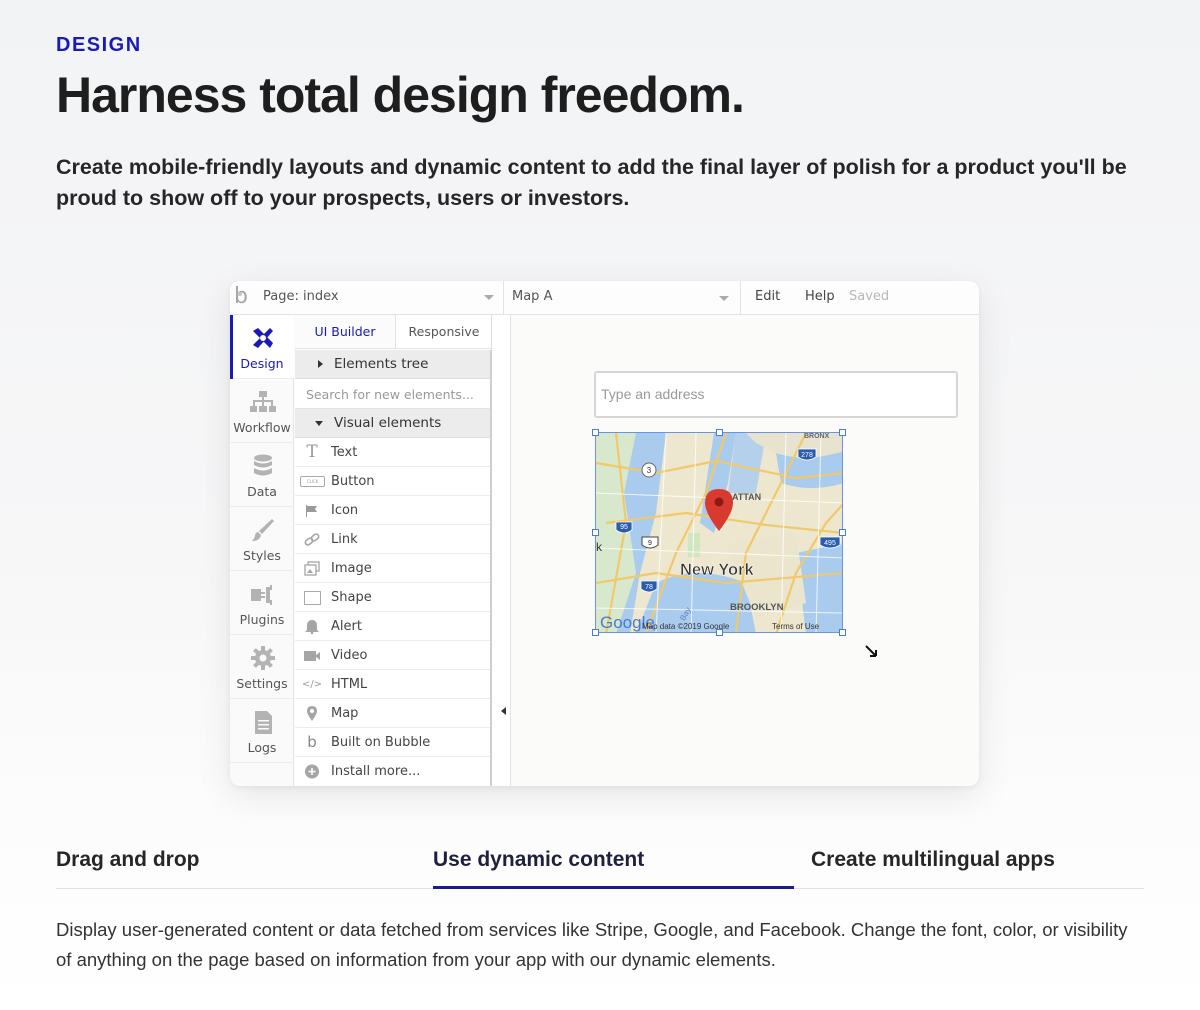  I want to click on sidebar-item-workflow: Workflow, so click(262, 411).